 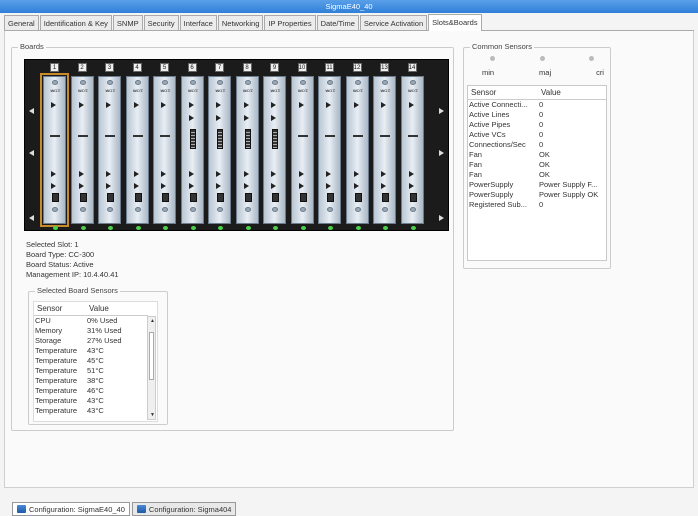 I want to click on tab-date-time: Date/Time, so click(x=337, y=22).